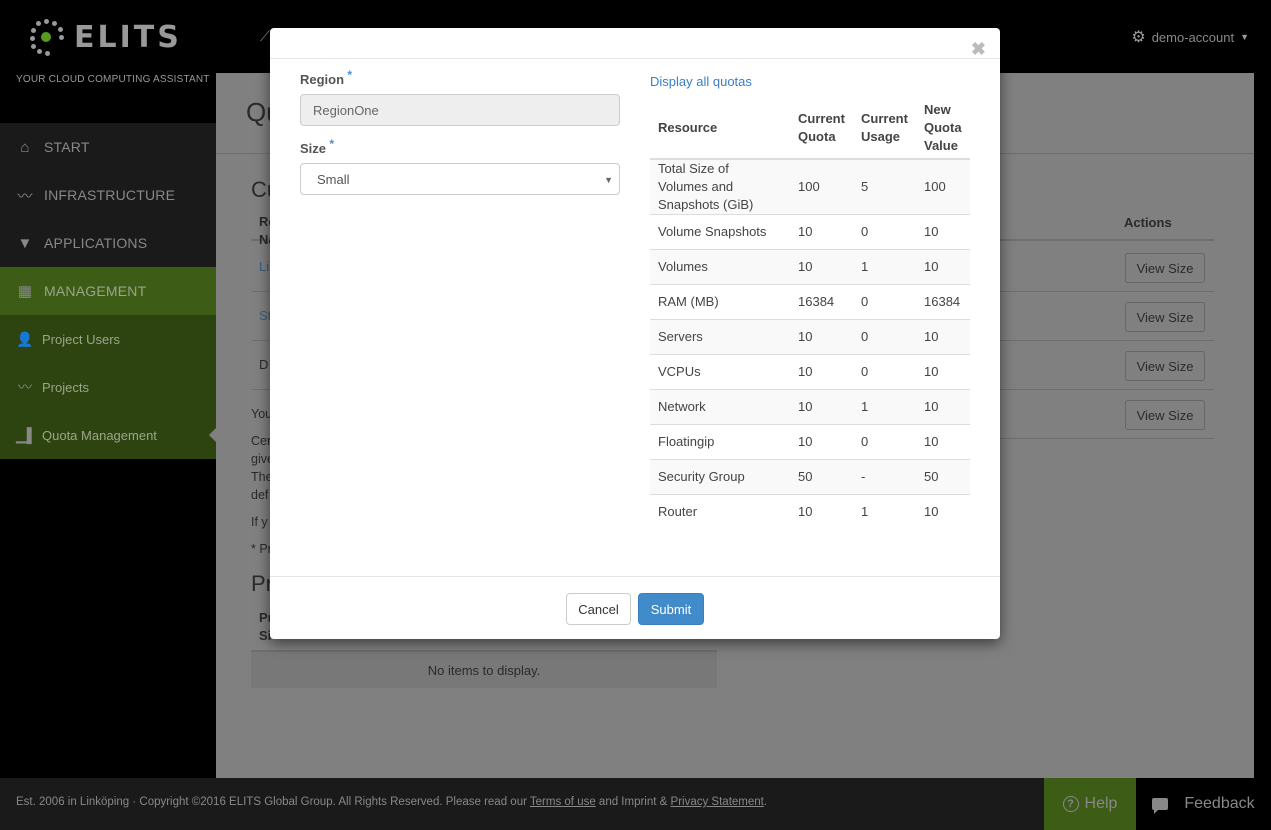  What do you see at coordinates (261, 441) in the screenshot?
I see `info-text: Cer` at bounding box center [261, 441].